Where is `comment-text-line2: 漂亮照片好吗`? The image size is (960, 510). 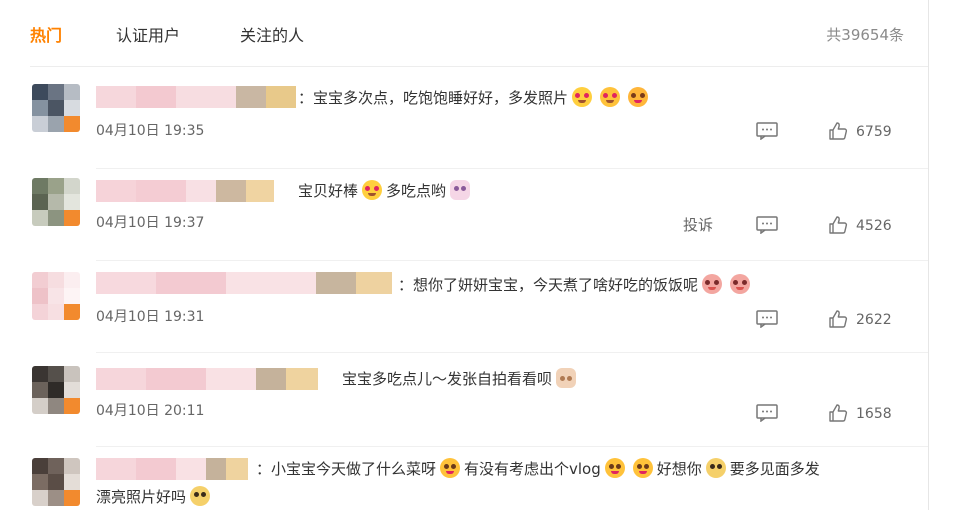 comment-text-line2: 漂亮照片好吗 is located at coordinates (155, 496).